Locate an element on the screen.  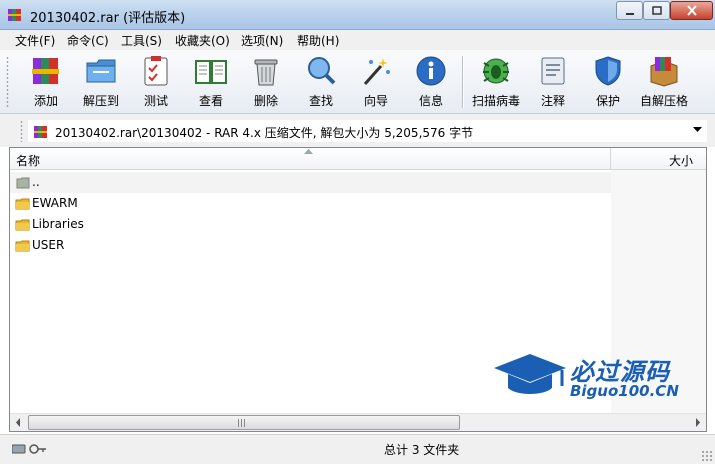
trash-can-icon is located at coordinates (266, 72).